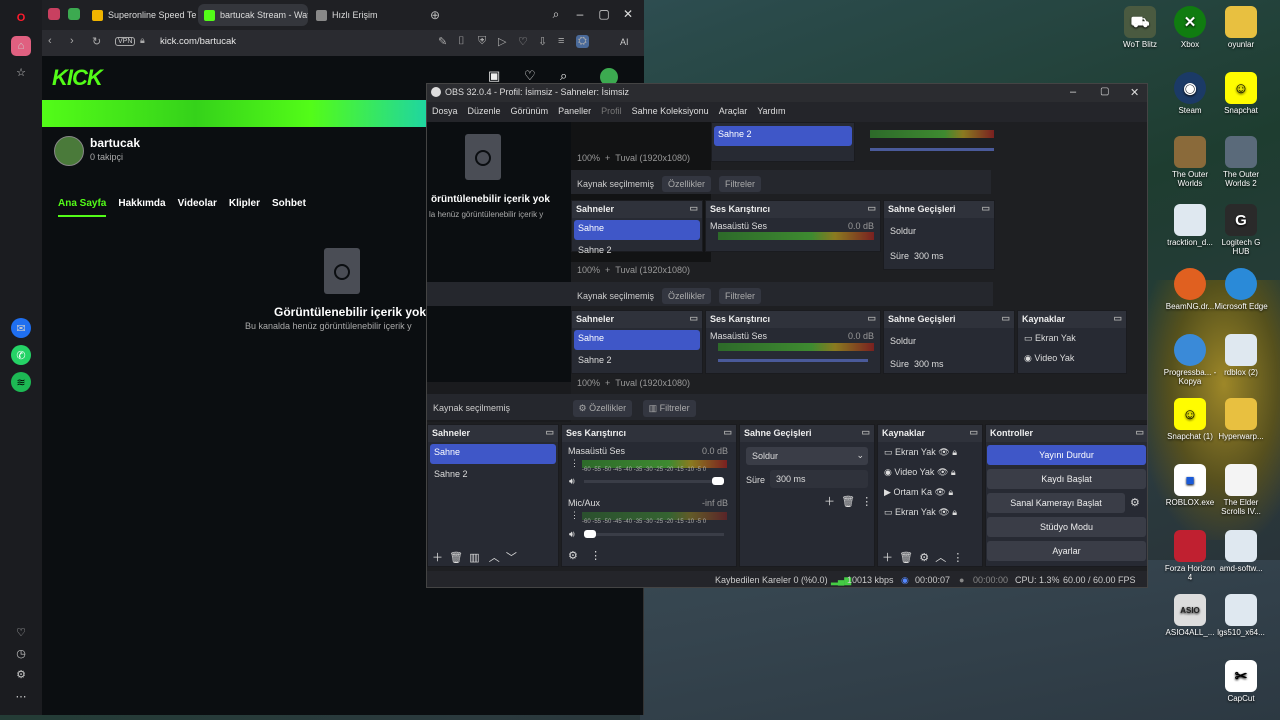 The image size is (1280, 720). Describe the element at coordinates (887, 558) in the screenshot. I see `add-source-icon: ＋` at that location.